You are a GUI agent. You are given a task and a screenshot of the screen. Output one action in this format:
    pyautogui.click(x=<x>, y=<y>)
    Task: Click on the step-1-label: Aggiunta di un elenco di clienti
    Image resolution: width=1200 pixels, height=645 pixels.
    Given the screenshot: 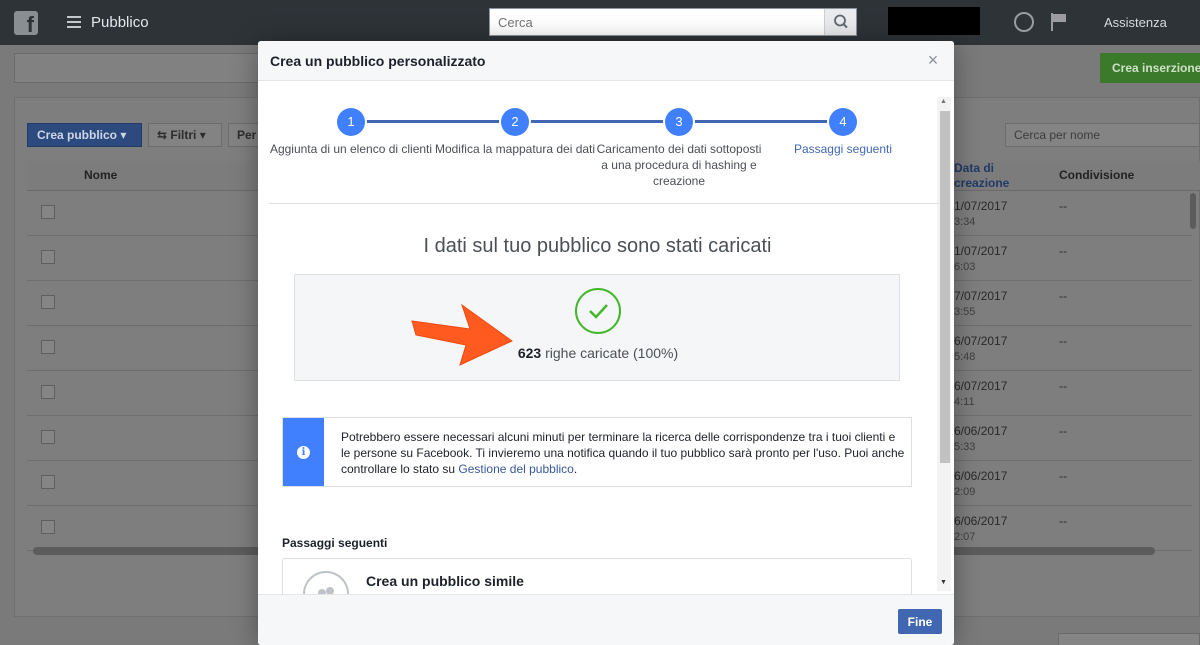 What is the action you would take?
    pyautogui.click(x=351, y=149)
    